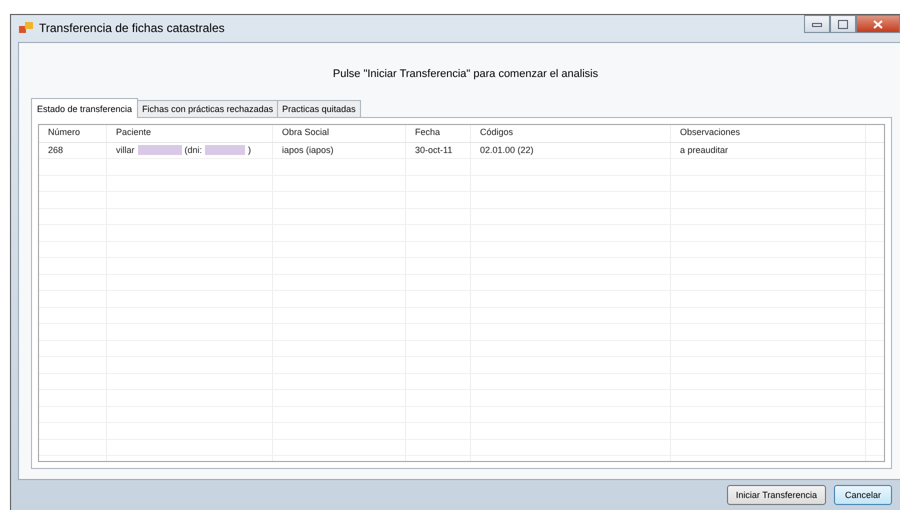 This screenshot has height=510, width=900. What do you see at coordinates (776, 494) in the screenshot?
I see `start-button: Iniciar Transferencia` at bounding box center [776, 494].